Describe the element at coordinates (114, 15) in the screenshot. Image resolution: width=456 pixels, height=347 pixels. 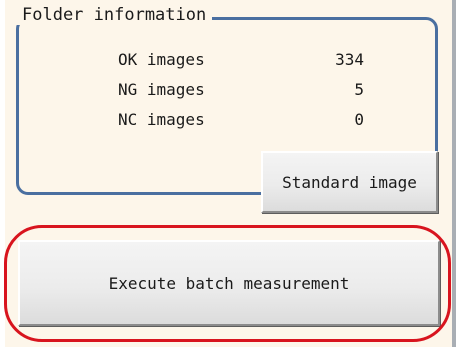
I see `folder-information-title: Folder information` at that location.